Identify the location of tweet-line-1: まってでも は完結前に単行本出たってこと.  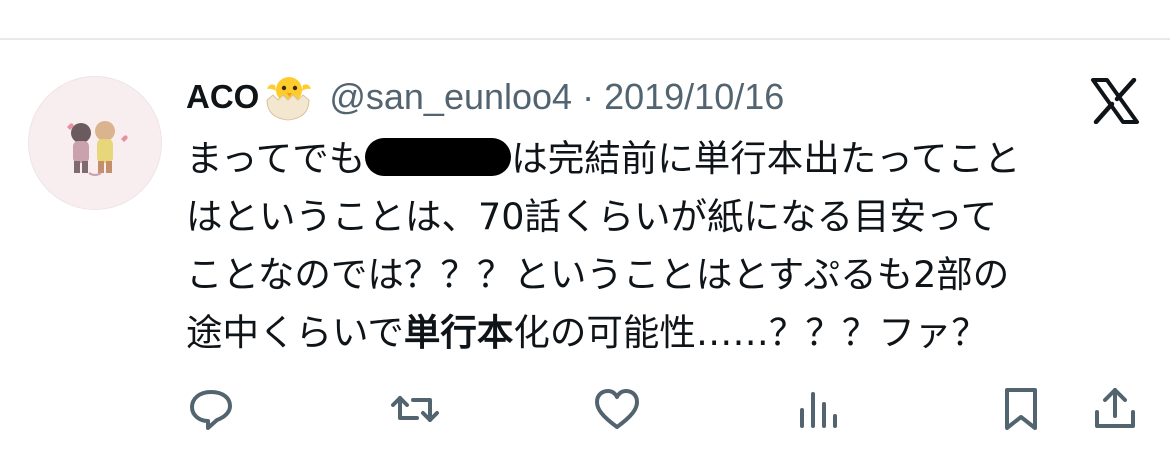
(656, 159).